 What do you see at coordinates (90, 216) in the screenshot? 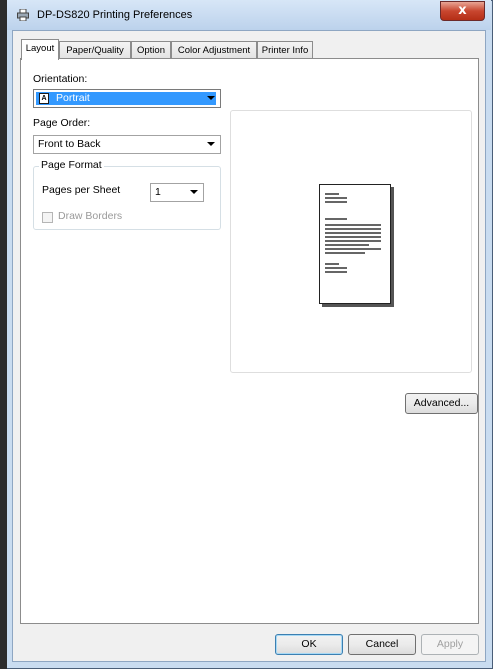
I see `draw-borders-label: Draw Borders` at bounding box center [90, 216].